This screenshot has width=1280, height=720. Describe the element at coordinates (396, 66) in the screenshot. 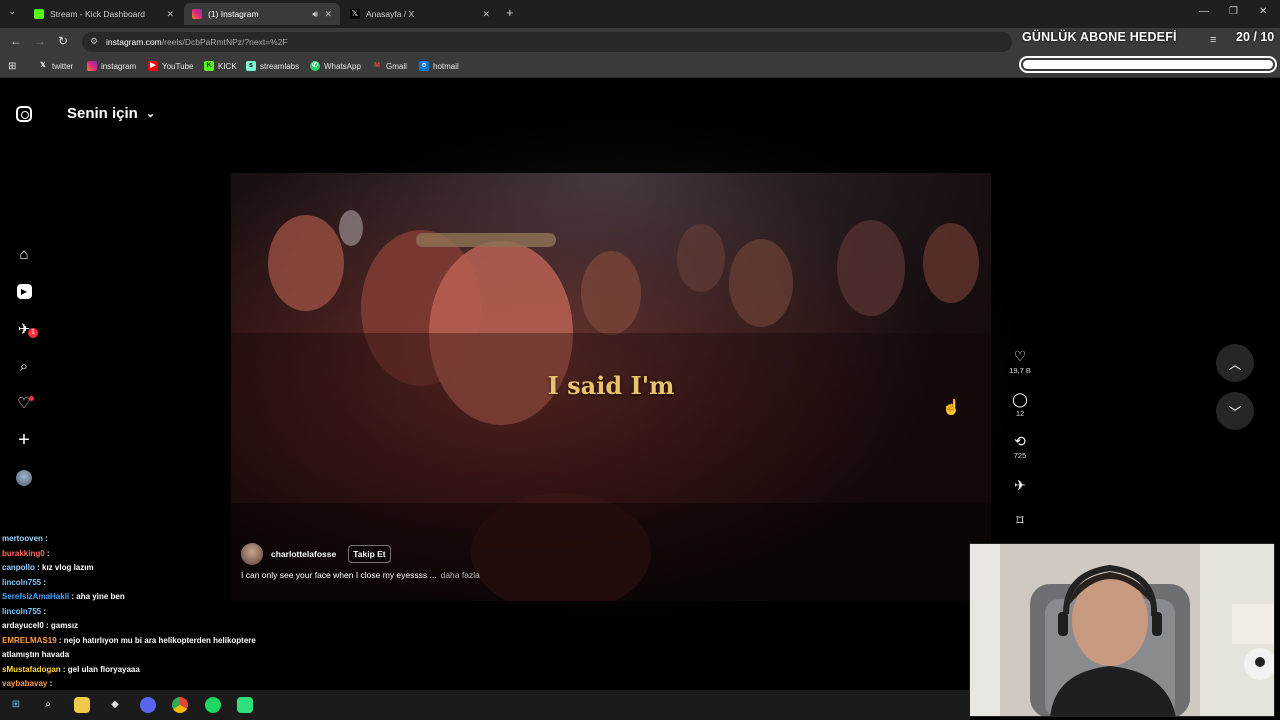

I see `bookmark-label: Gmail` at that location.